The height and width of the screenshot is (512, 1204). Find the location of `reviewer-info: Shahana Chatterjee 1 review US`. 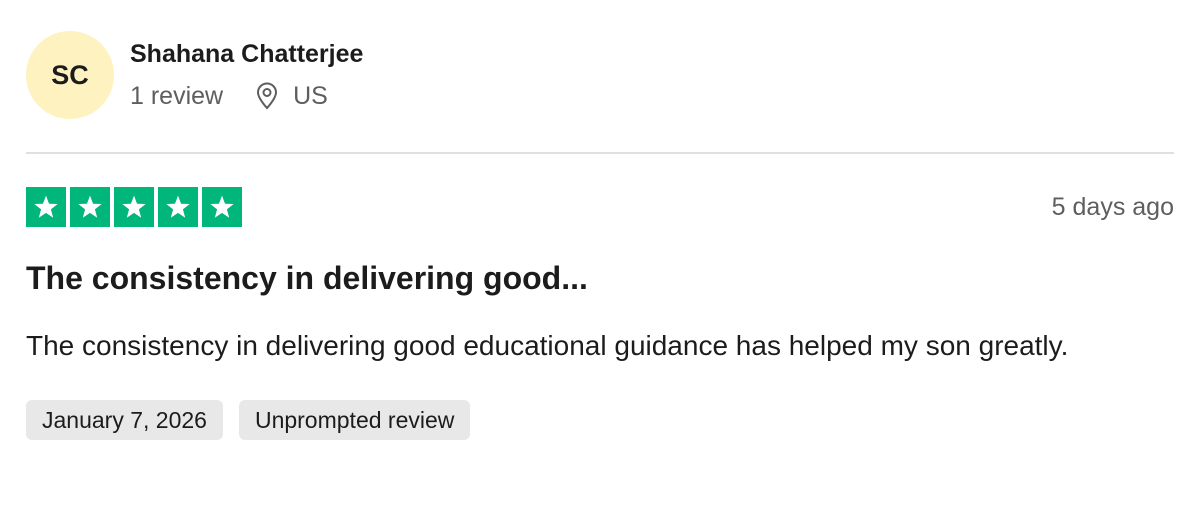

reviewer-info: Shahana Chatterjee 1 review US is located at coordinates (246, 75).